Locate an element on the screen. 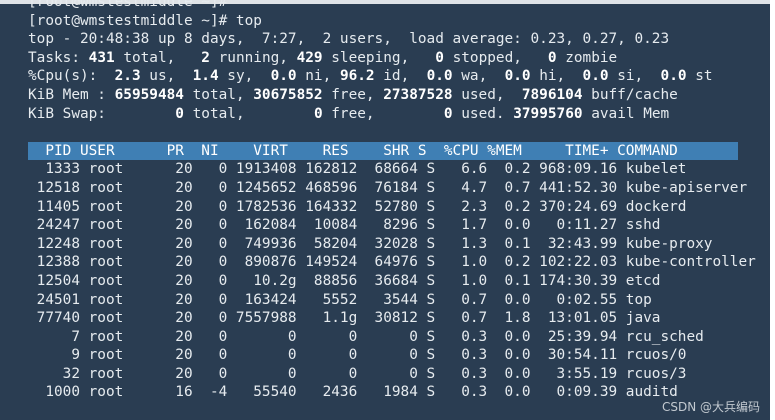 The image size is (775, 420). cpu-si-label: si, is located at coordinates (634, 76).